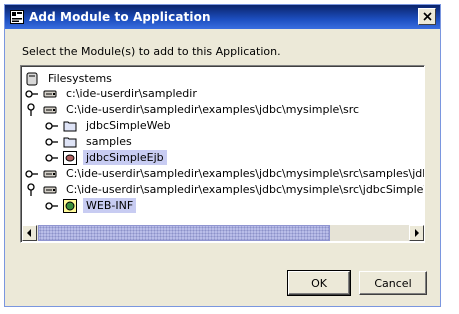 The width and height of the screenshot is (459, 314). I want to click on tree-node-label: Filesystems, so click(80, 78).